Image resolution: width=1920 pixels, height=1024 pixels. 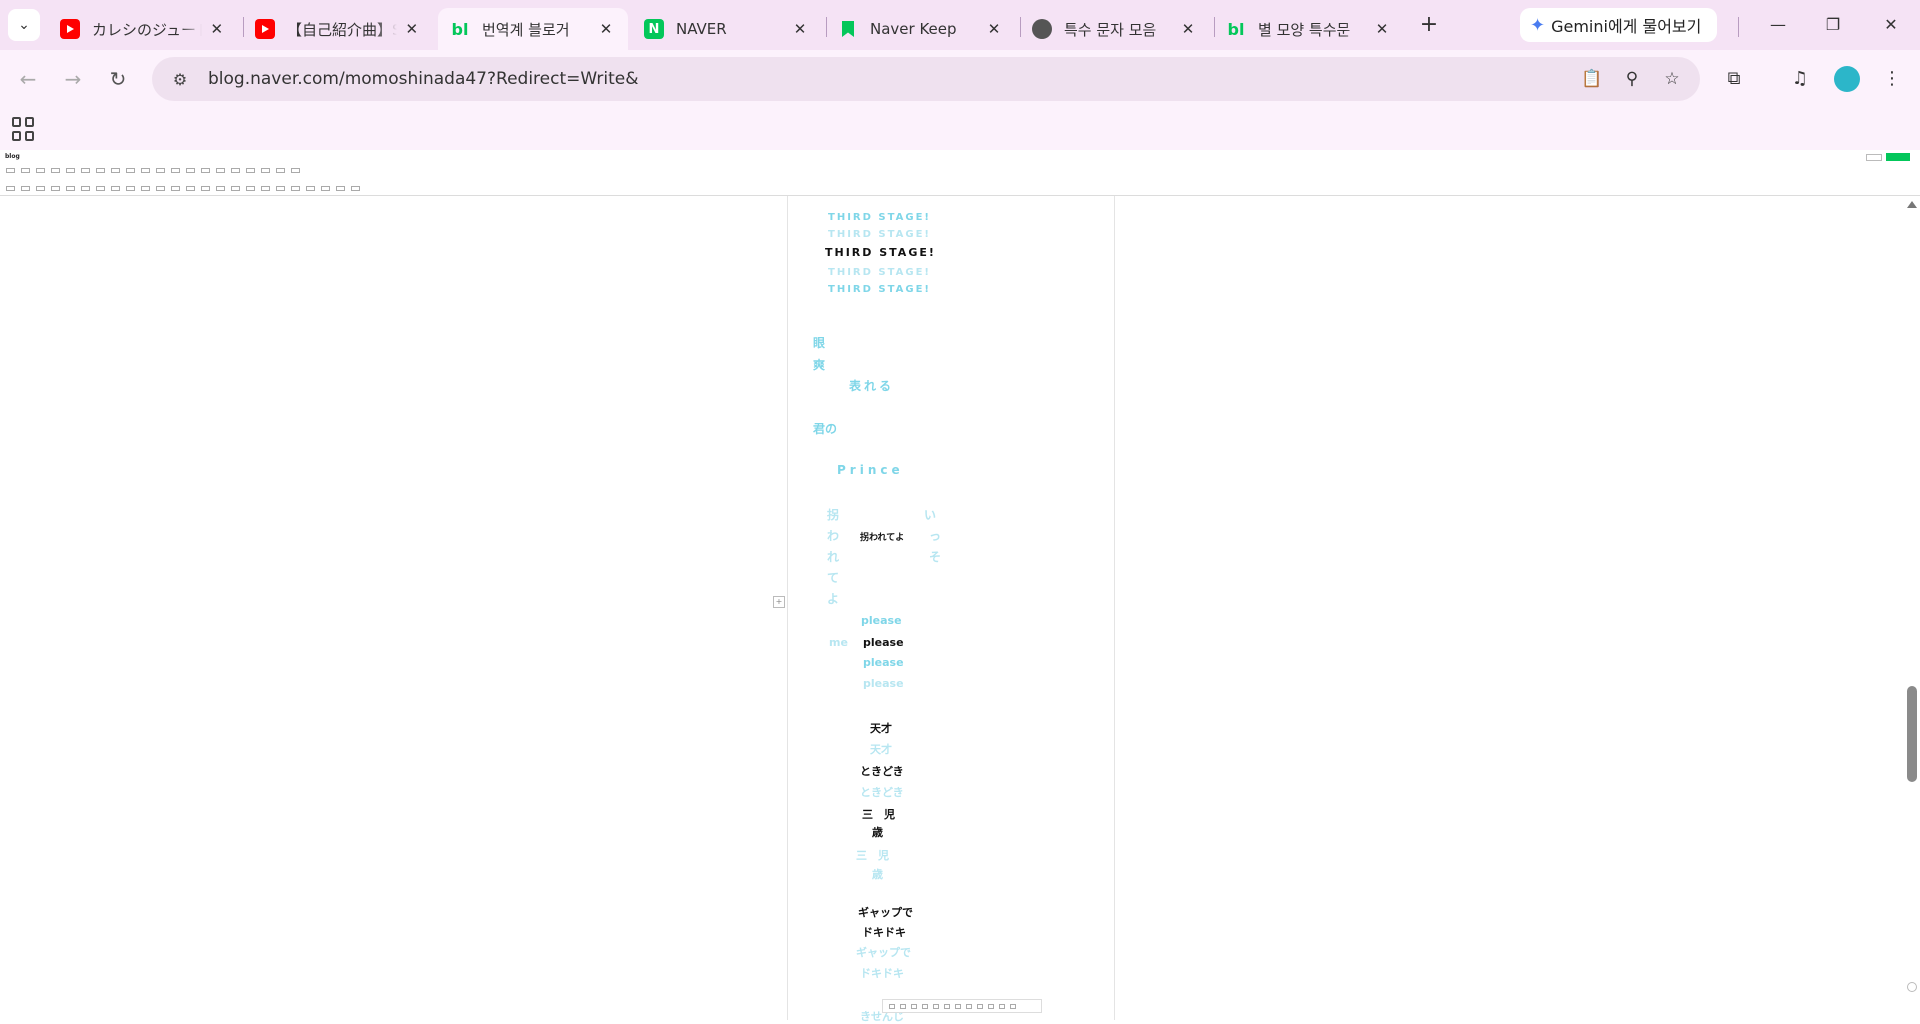 I want to click on lyric-line: い, so click(x=930, y=514).